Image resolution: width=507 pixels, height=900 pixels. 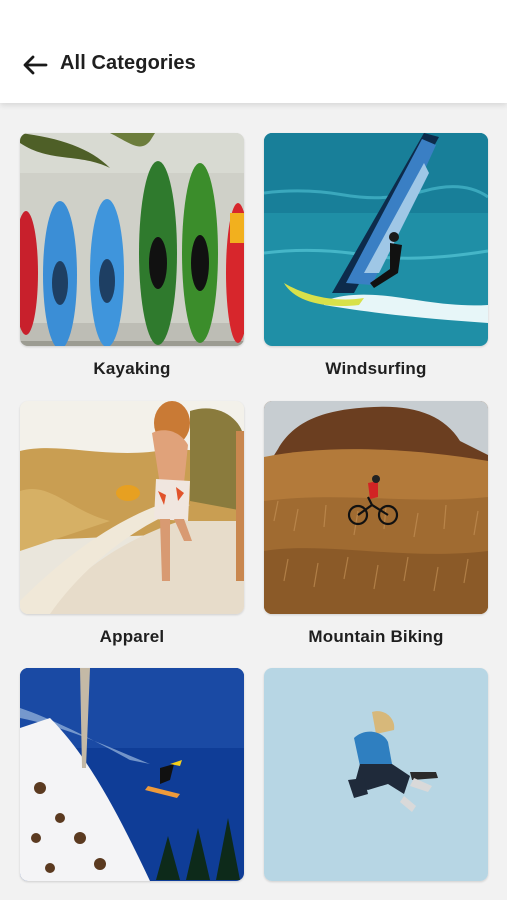 What do you see at coordinates (253, 51) in the screenshot?
I see `app-header: All Categories` at bounding box center [253, 51].